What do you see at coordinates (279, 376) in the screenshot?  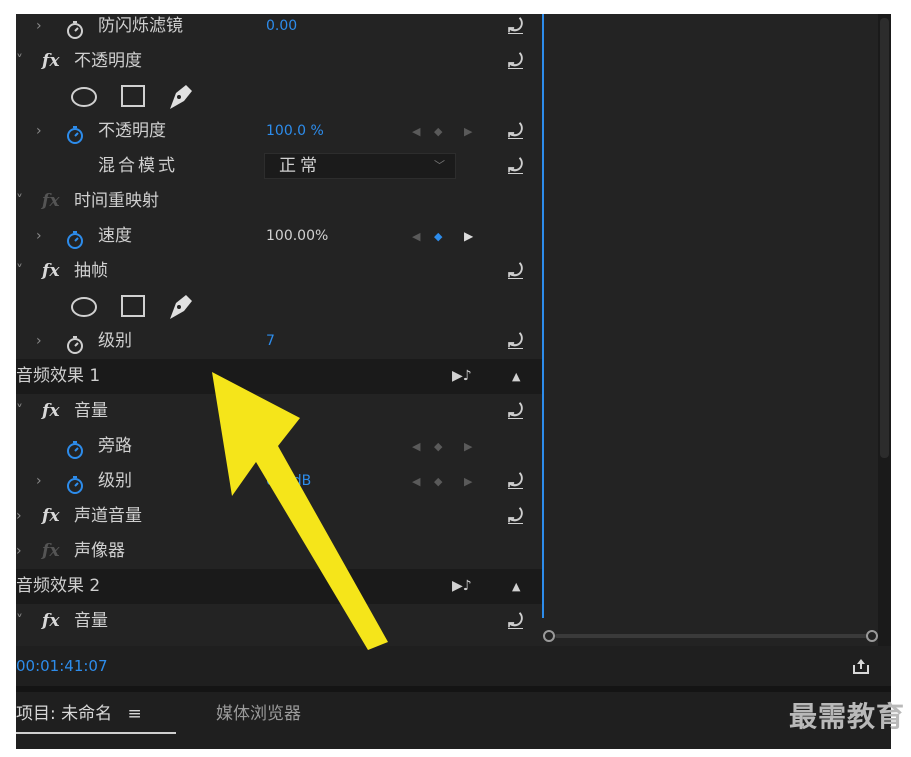 I see `audio-effect-section: 音频效果 1 ▶♪ ▲` at bounding box center [279, 376].